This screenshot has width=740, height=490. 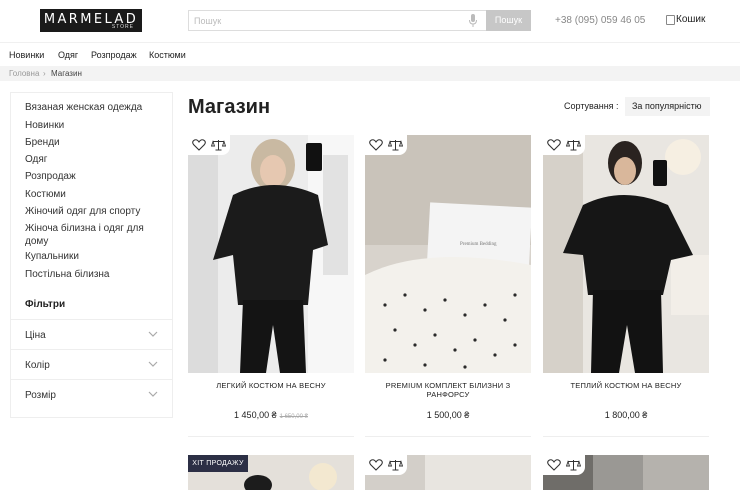 I want to click on price-current: 1 500,00 ₴, so click(x=448, y=415).